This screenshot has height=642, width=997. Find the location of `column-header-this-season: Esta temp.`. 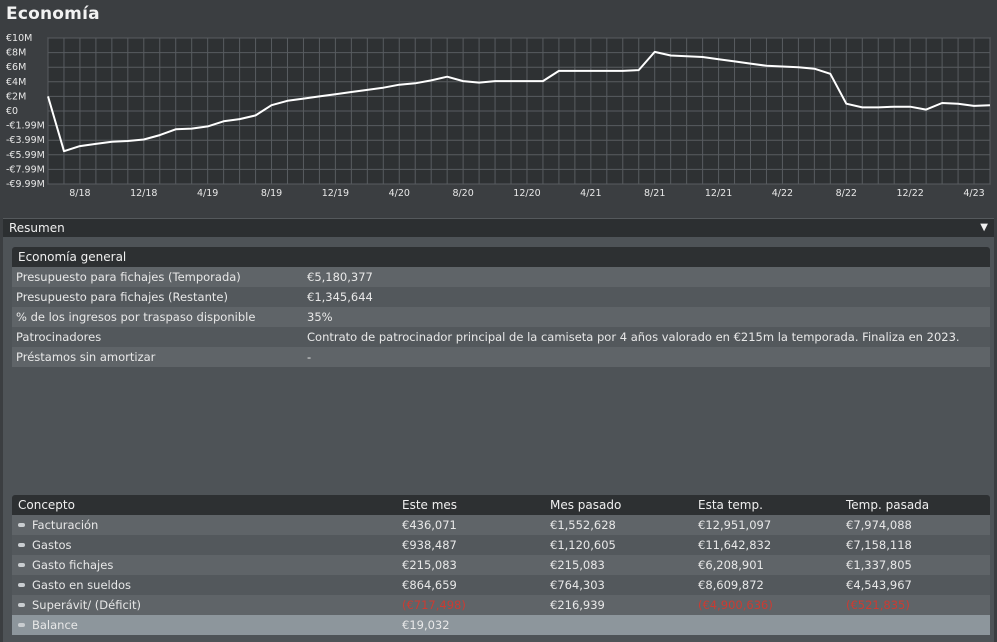

column-header-this-season: Esta temp. is located at coordinates (730, 505).